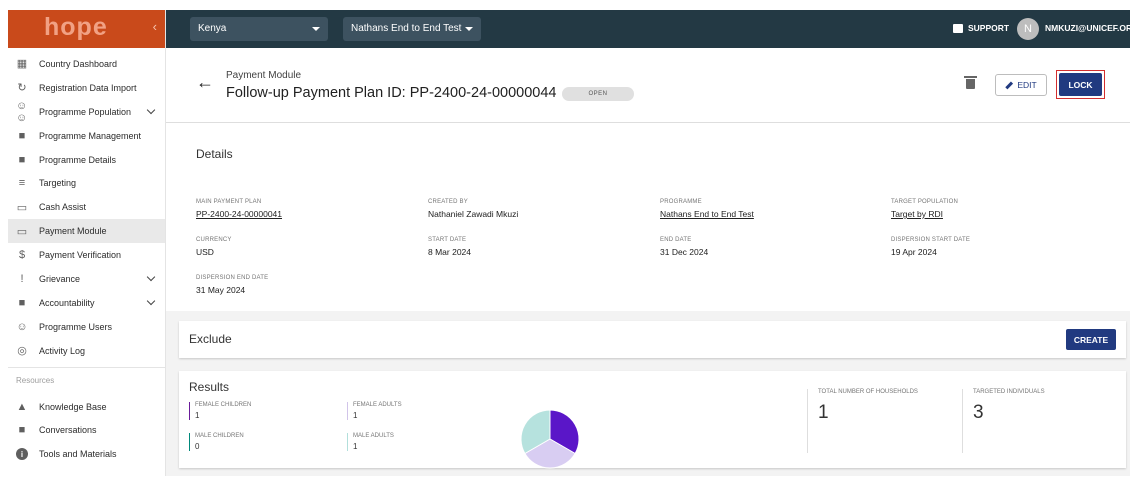  What do you see at coordinates (22, 255) in the screenshot?
I see `dollar-icon: $` at bounding box center [22, 255].